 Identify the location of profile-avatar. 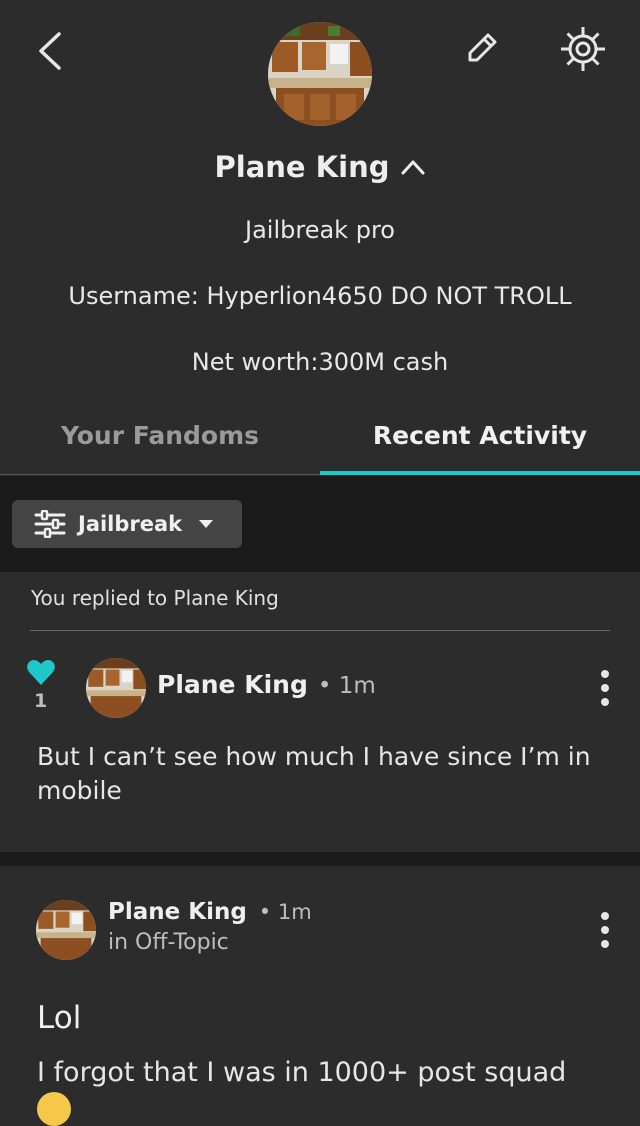
(320, 74).